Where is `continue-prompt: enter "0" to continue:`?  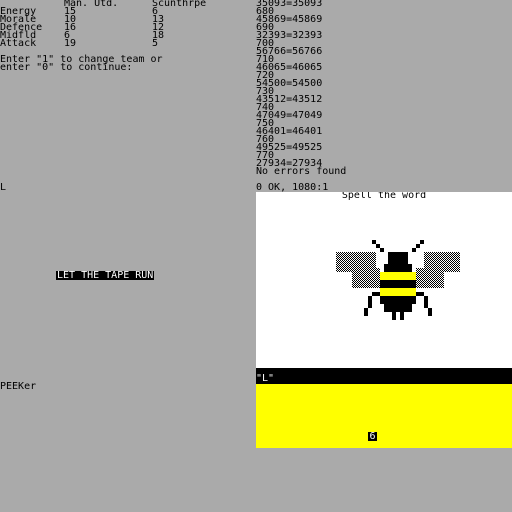
continue-prompt: enter "0" to continue: is located at coordinates (66, 68).